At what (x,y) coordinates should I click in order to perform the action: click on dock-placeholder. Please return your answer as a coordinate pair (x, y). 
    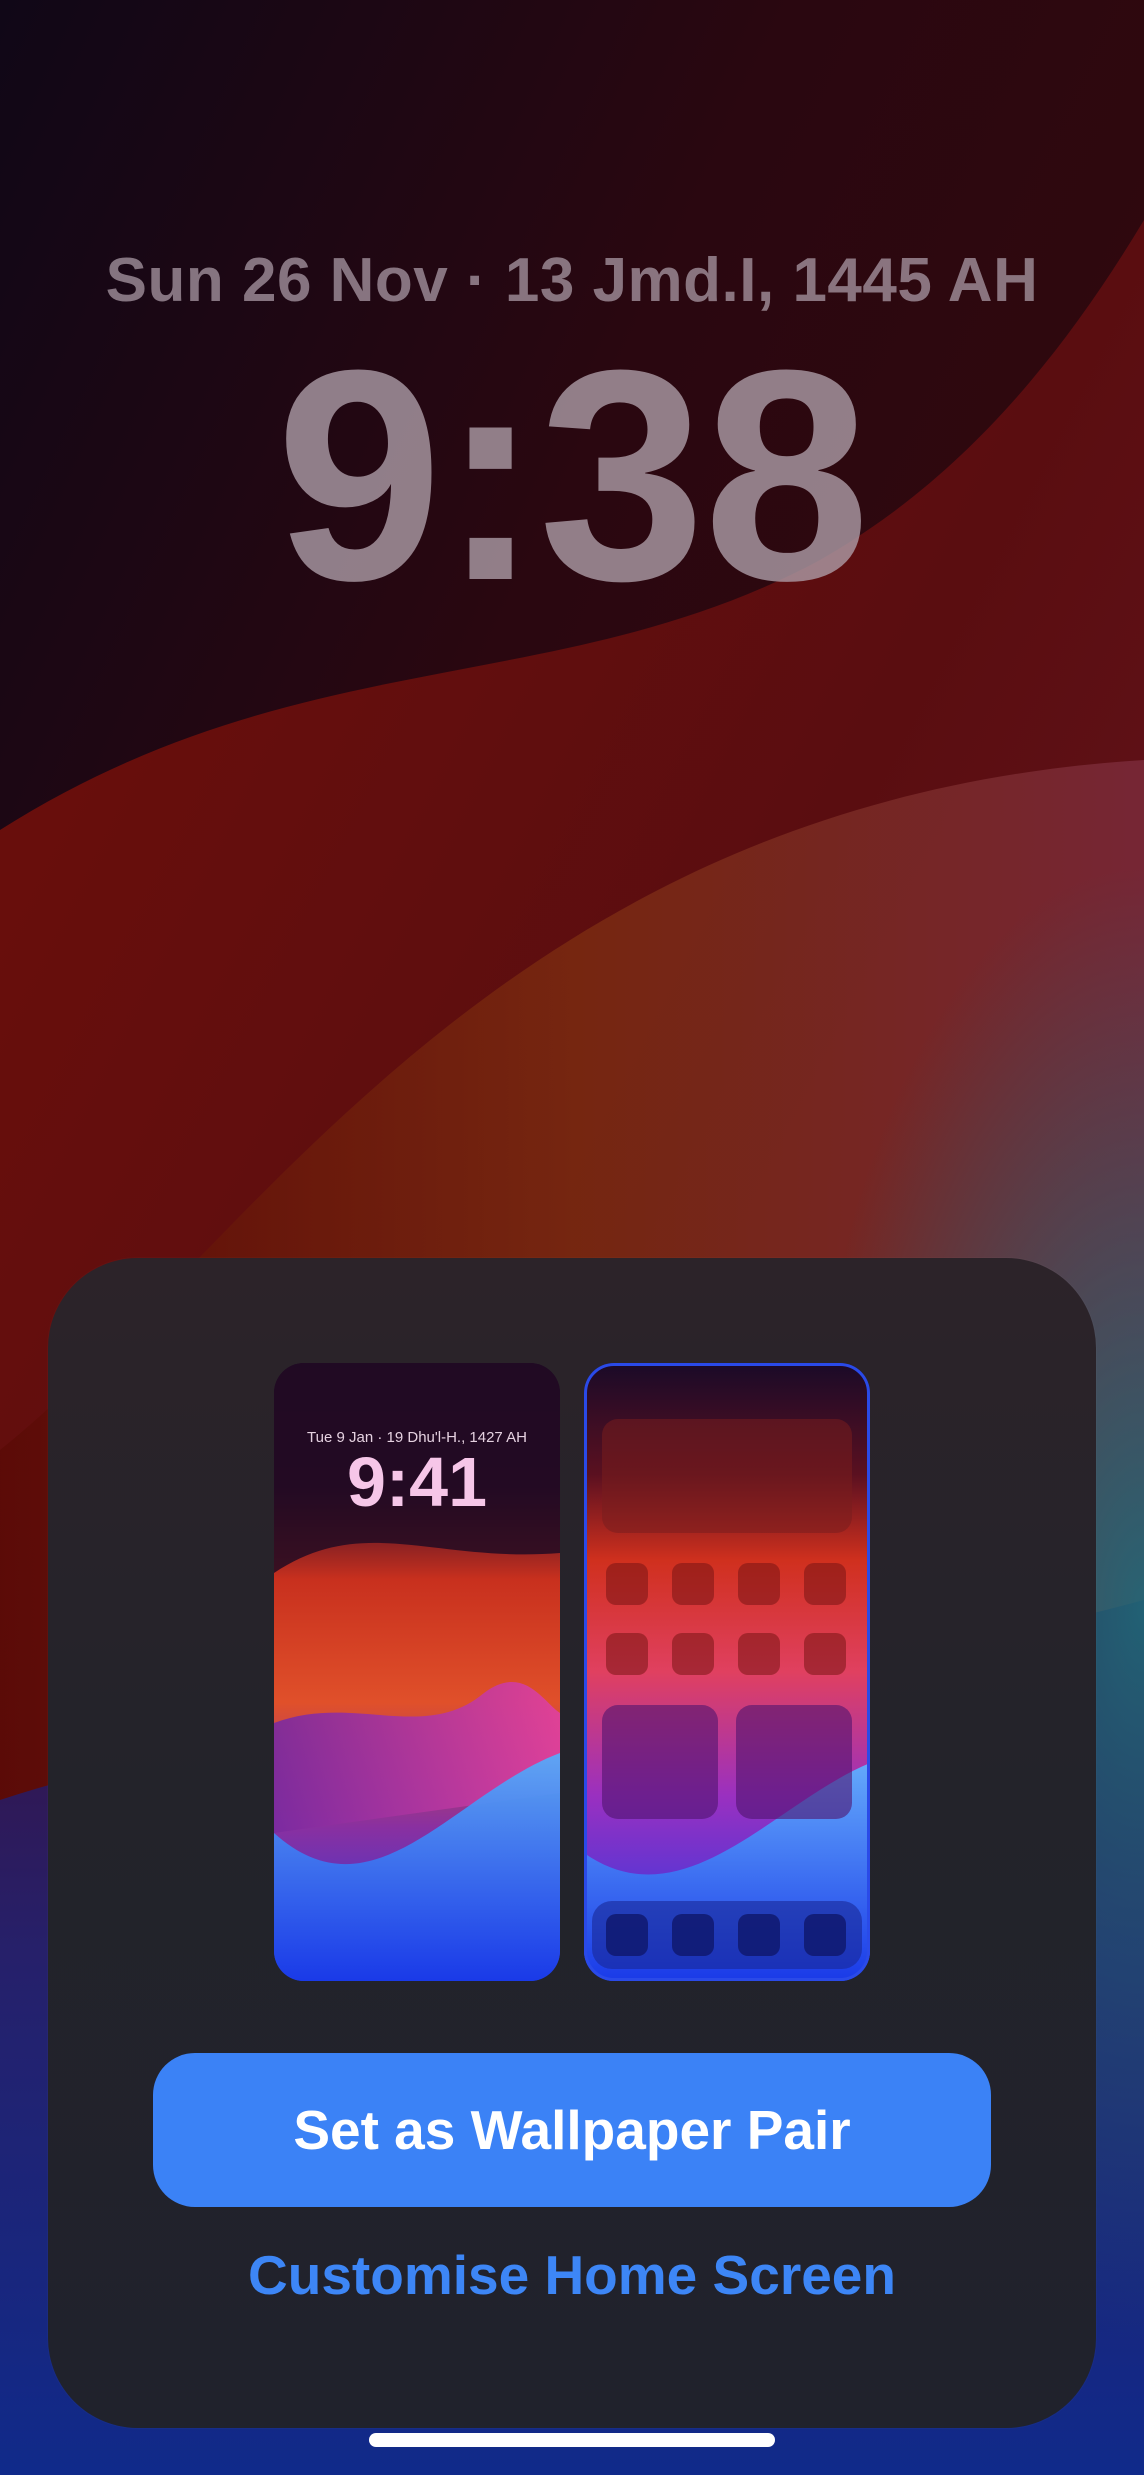
    Looking at the image, I should click on (727, 1935).